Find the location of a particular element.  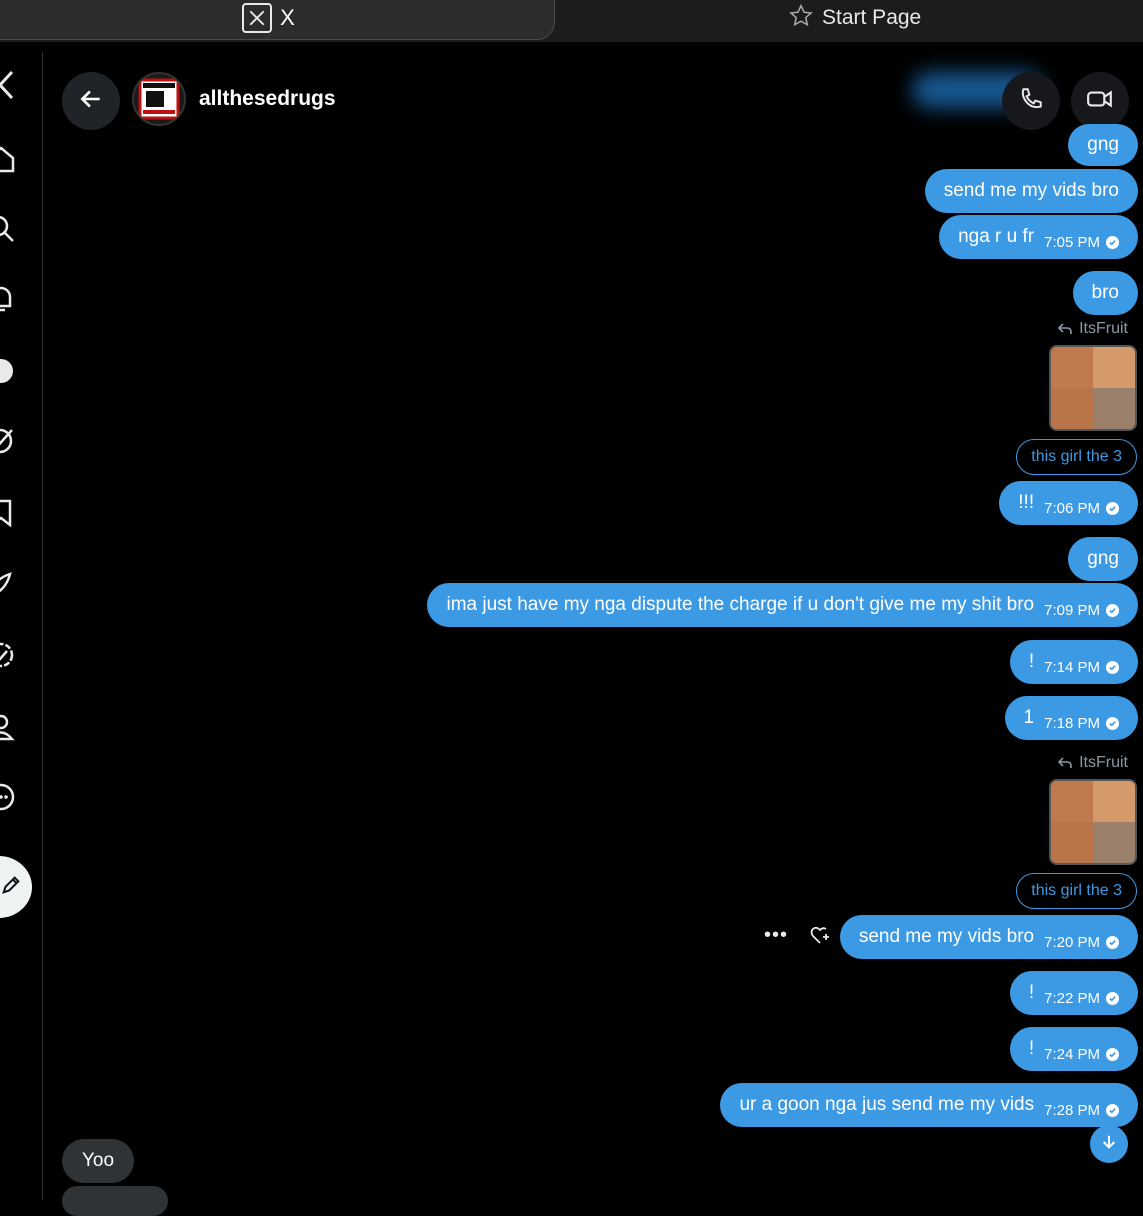

message-timestamp: 7:05 PM is located at coordinates (1081, 242).